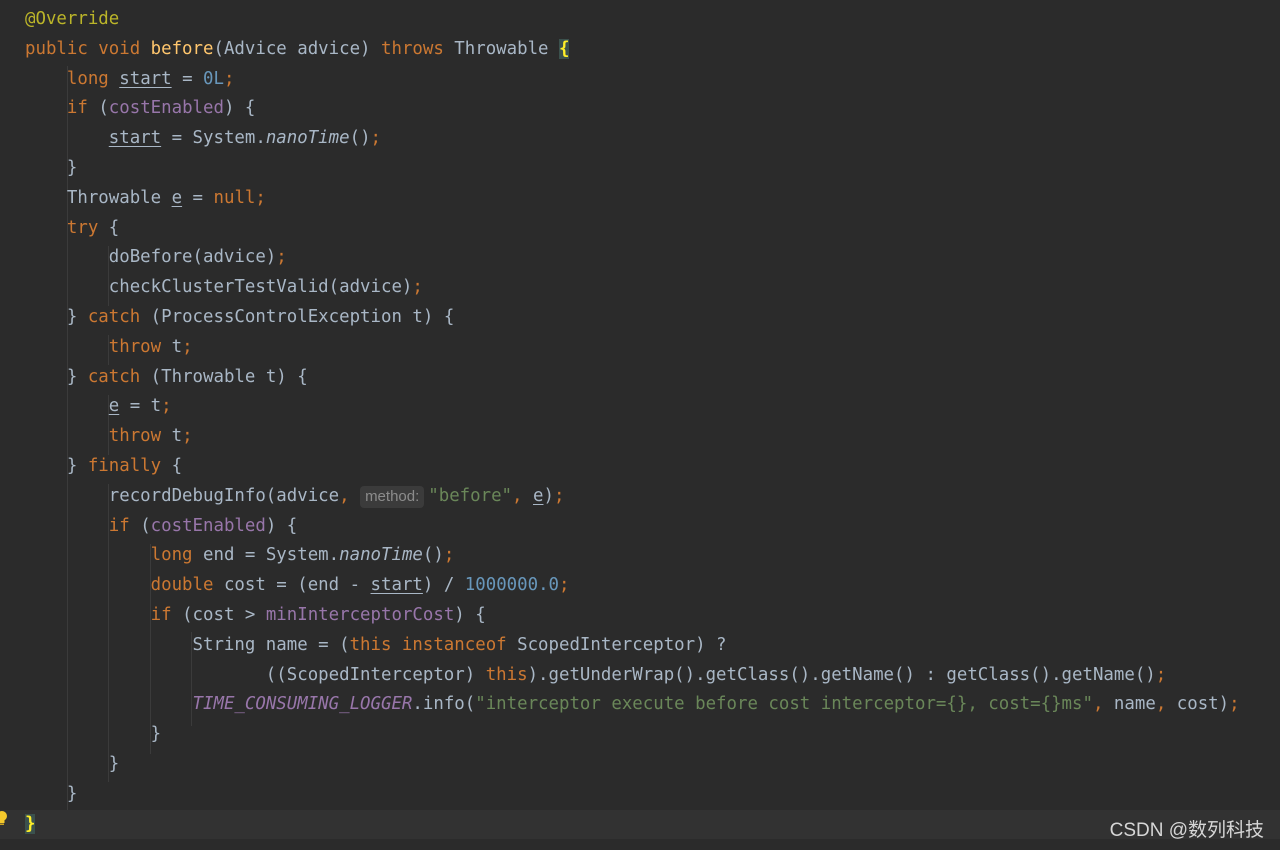  What do you see at coordinates (640, 199) in the screenshot?
I see `code-line: Throwable e = null;` at bounding box center [640, 199].